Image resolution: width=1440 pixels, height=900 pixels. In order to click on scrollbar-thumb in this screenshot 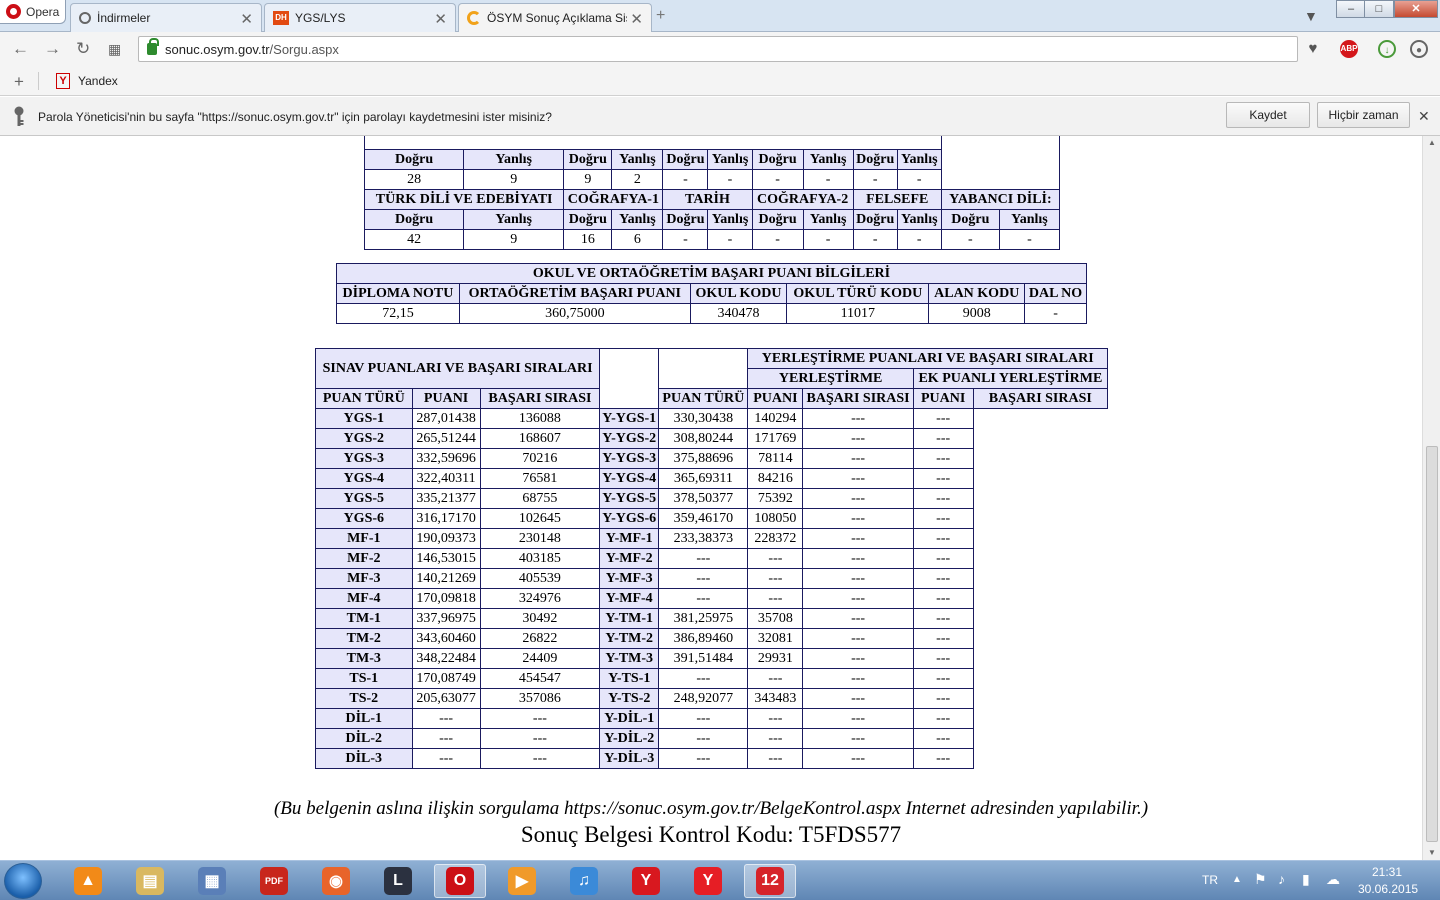, I will do `click(1432, 644)`.